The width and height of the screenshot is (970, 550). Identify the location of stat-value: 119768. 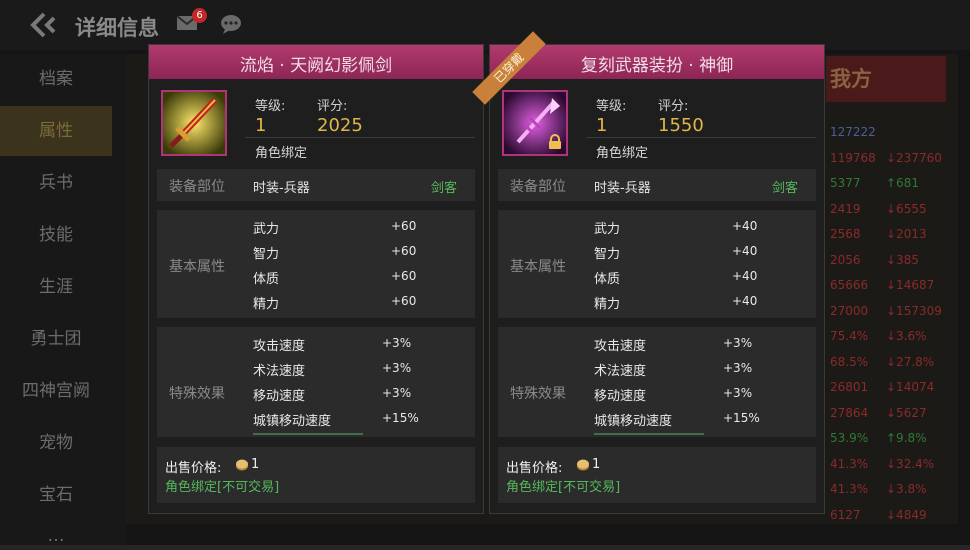
(853, 157).